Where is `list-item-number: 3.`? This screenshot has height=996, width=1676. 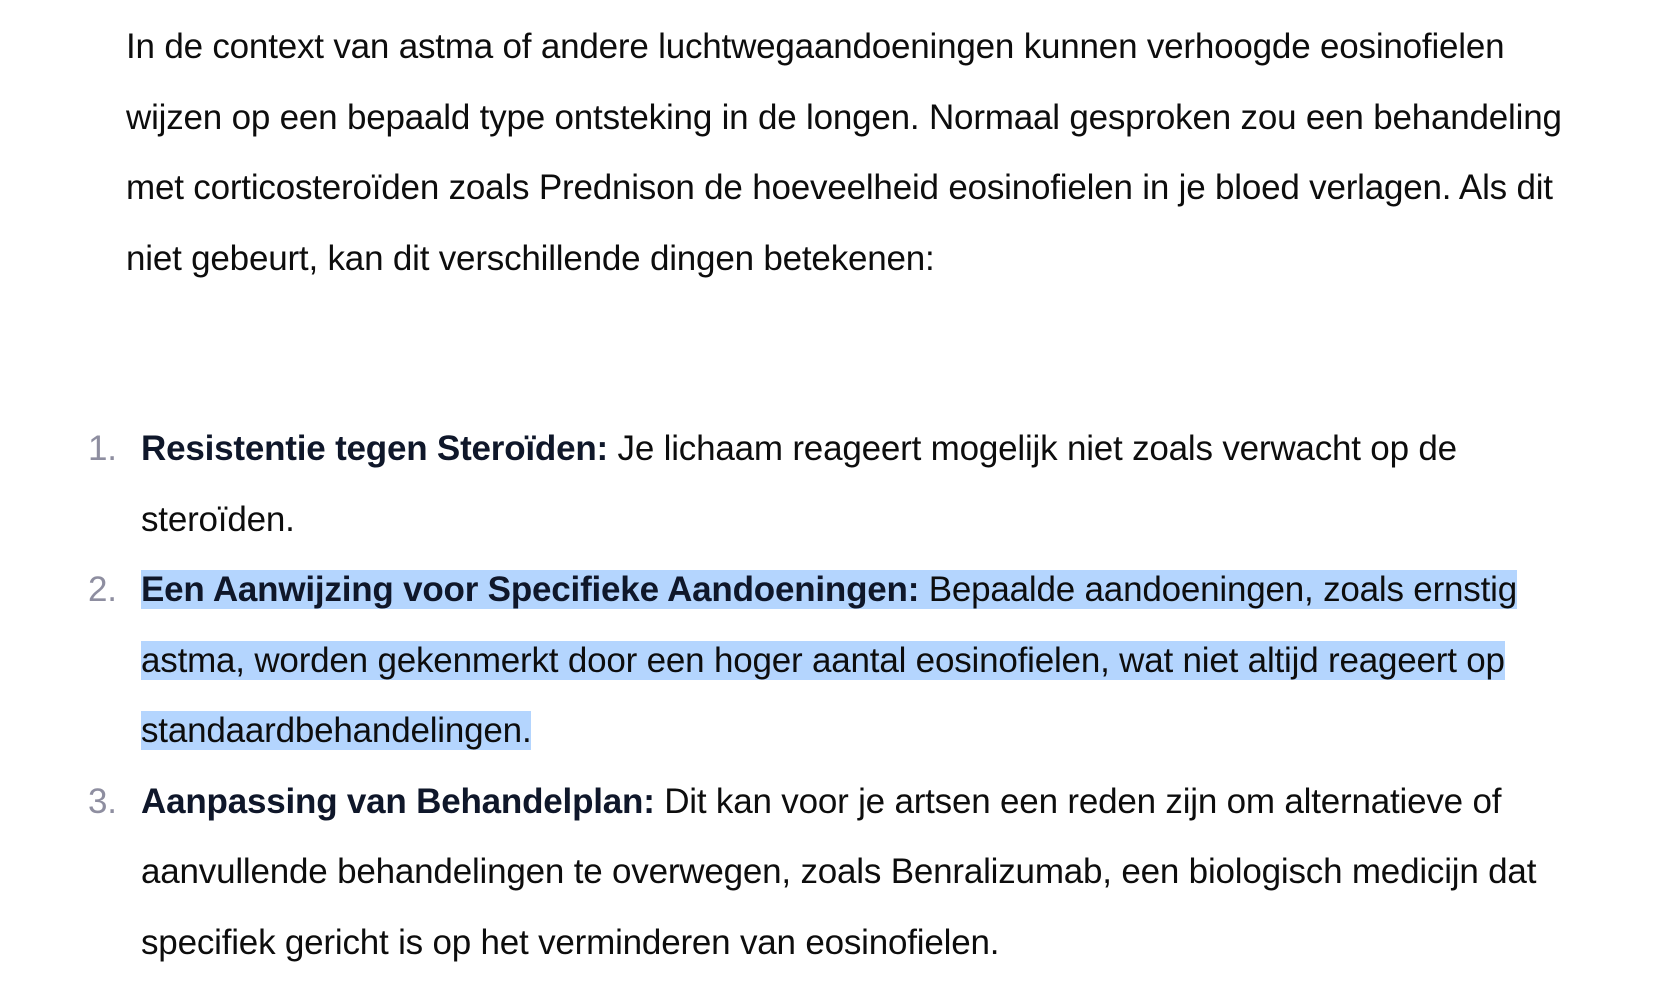 list-item-number: 3. is located at coordinates (102, 801).